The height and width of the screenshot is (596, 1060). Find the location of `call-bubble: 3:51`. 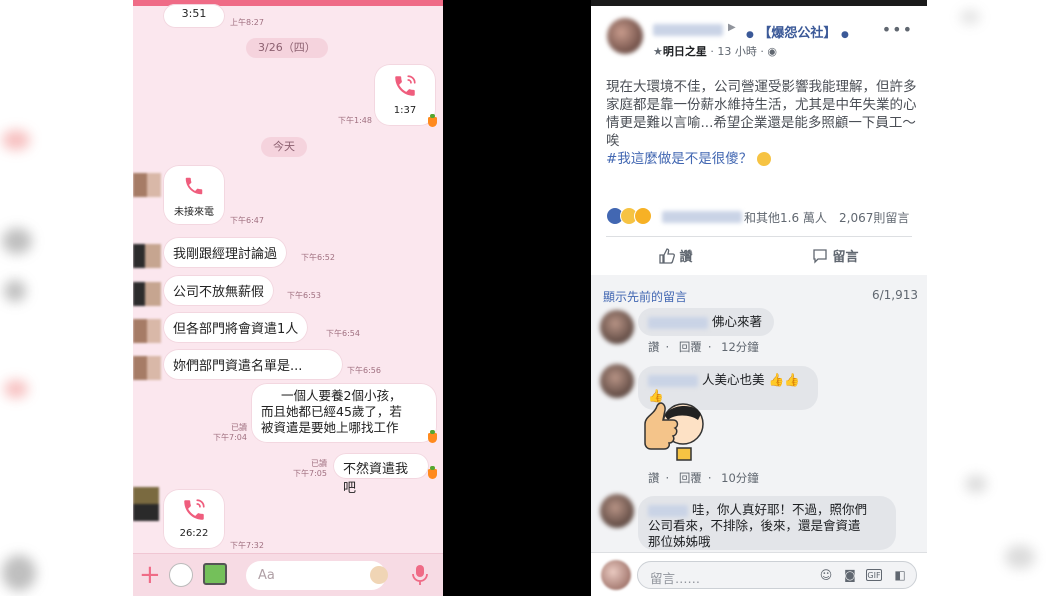

call-bubble: 3:51 is located at coordinates (194, 16).